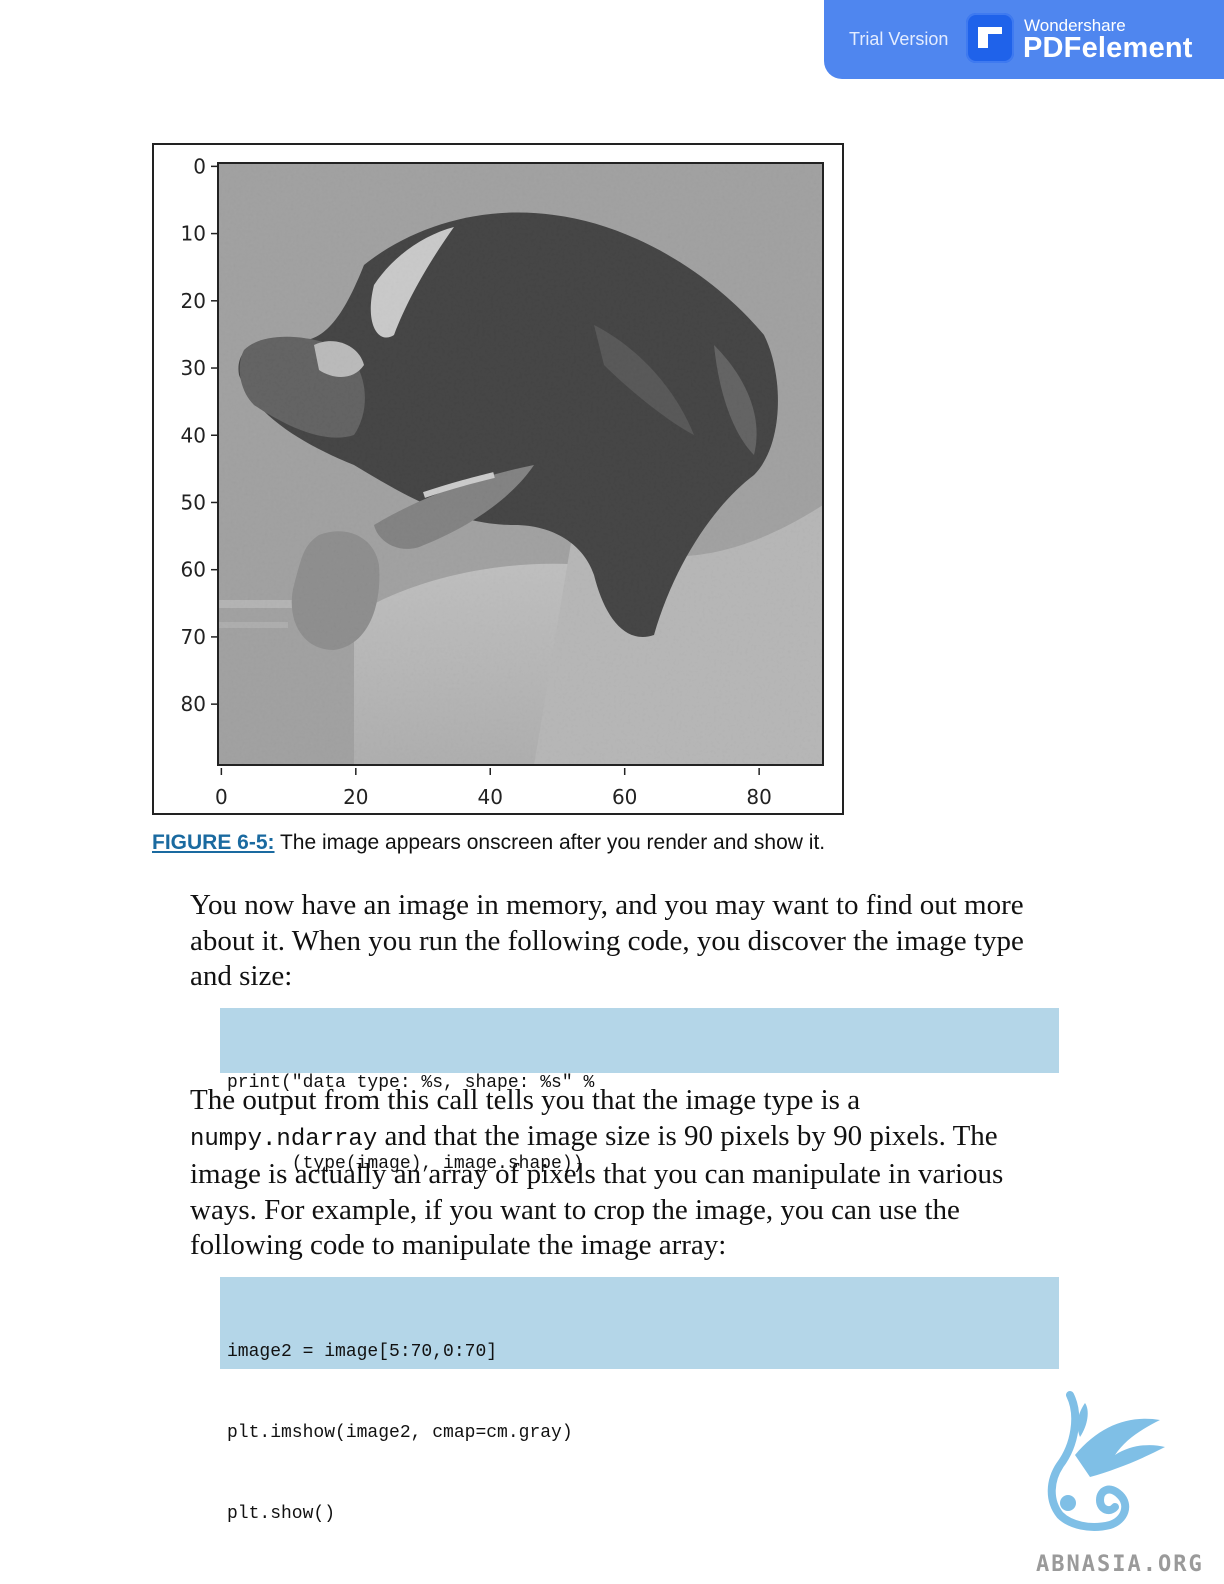 The height and width of the screenshot is (1584, 1224). I want to click on trial-banner: Trial Version Wondershare PDFelement, so click(1024, 39).